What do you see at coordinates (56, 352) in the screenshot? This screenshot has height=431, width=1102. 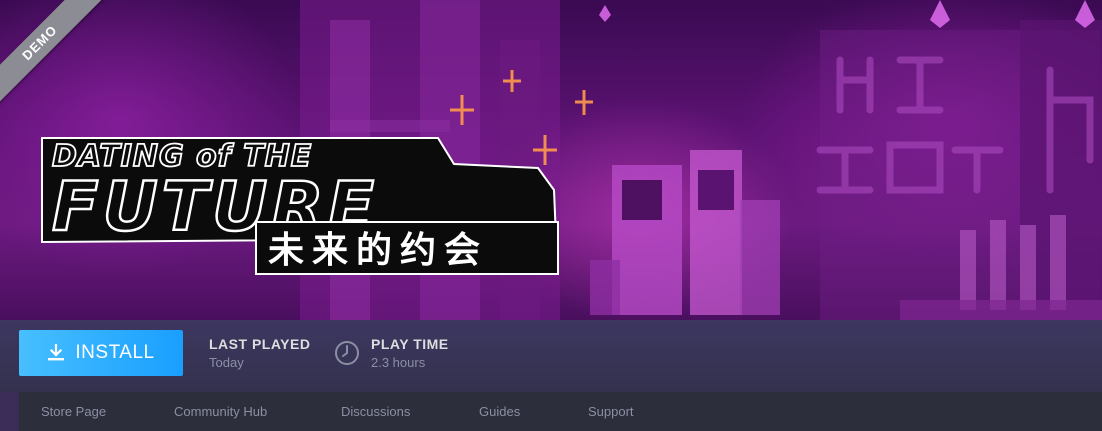 I see `download-icon` at bounding box center [56, 352].